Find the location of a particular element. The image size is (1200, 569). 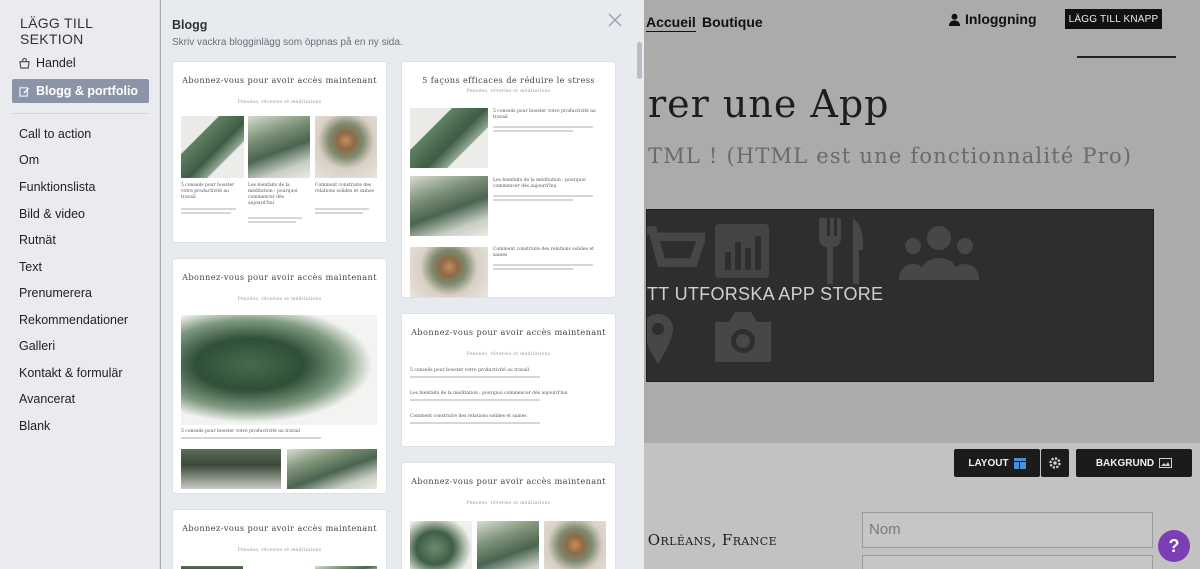

sidebar-item-funktionslista: Funktionslista is located at coordinates (80, 187).